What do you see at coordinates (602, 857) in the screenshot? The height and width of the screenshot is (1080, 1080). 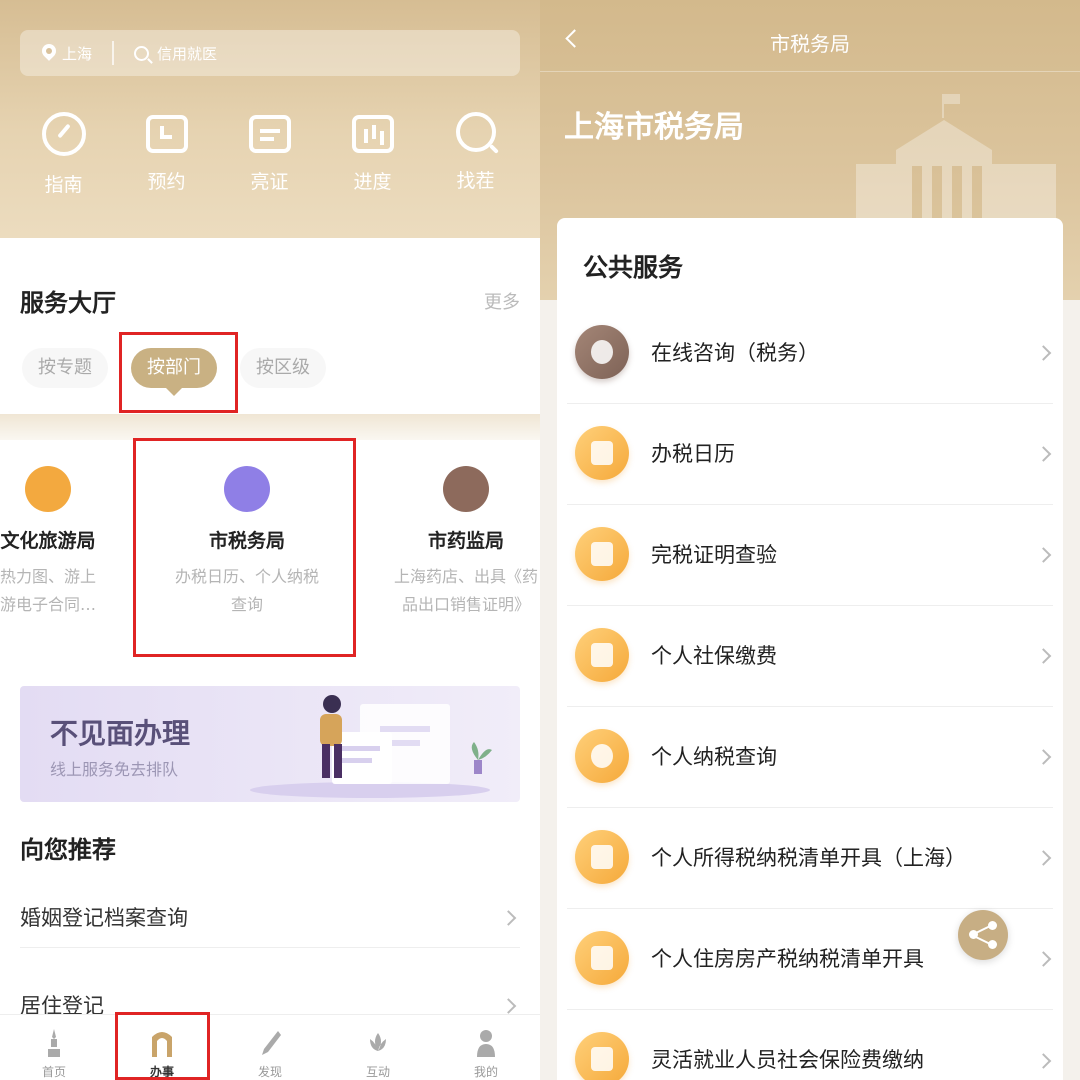 I see `tax-list-icon` at bounding box center [602, 857].